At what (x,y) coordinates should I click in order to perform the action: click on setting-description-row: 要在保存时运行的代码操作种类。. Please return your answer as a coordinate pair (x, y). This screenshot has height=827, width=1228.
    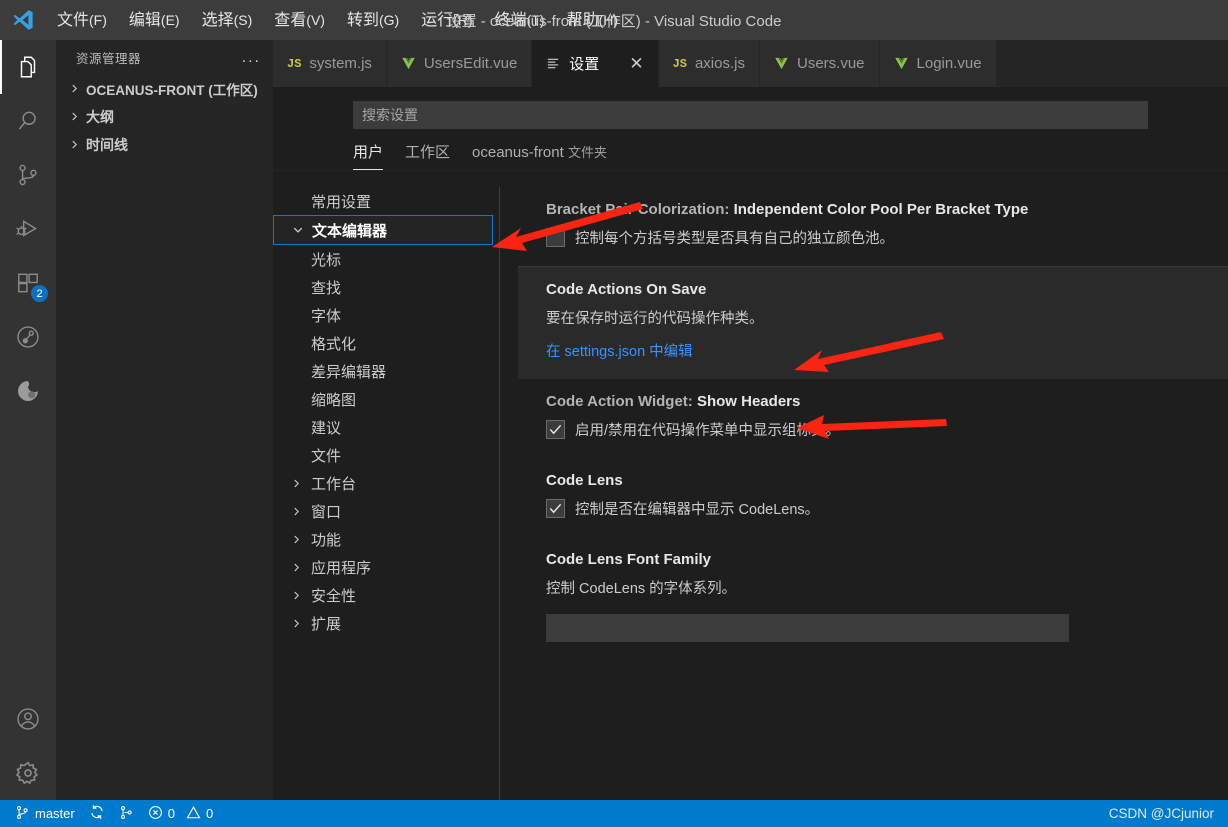
    Looking at the image, I should click on (875, 317).